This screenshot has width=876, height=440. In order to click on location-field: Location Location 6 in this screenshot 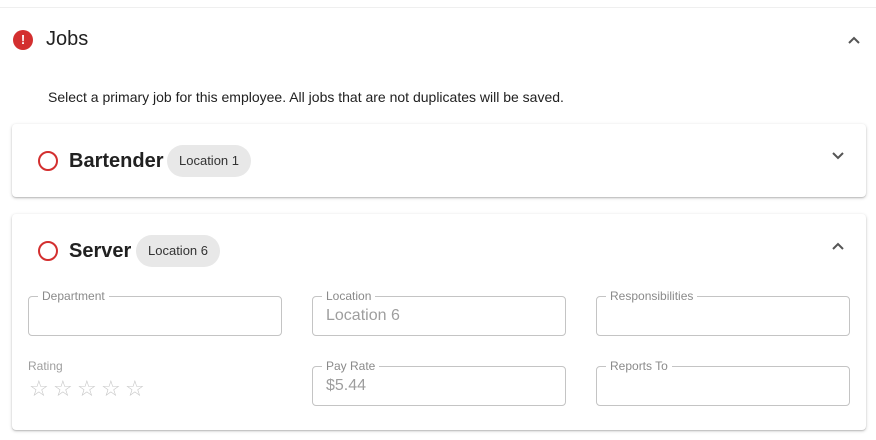, I will do `click(439, 312)`.